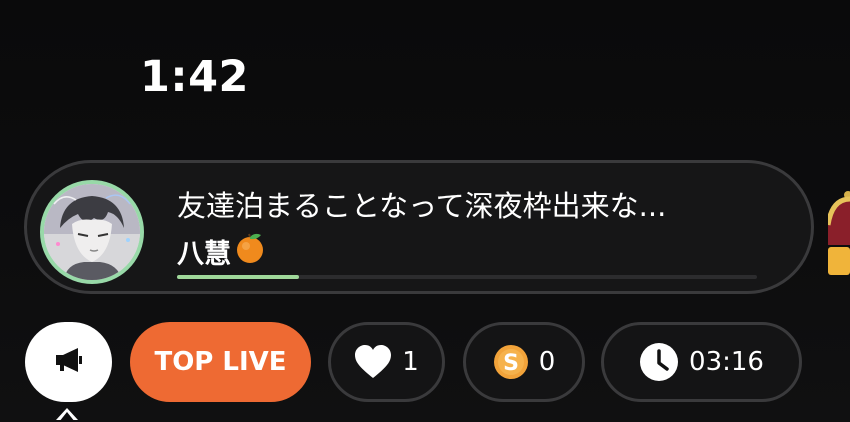  I want to click on stream-timer: 03:16, so click(701, 362).